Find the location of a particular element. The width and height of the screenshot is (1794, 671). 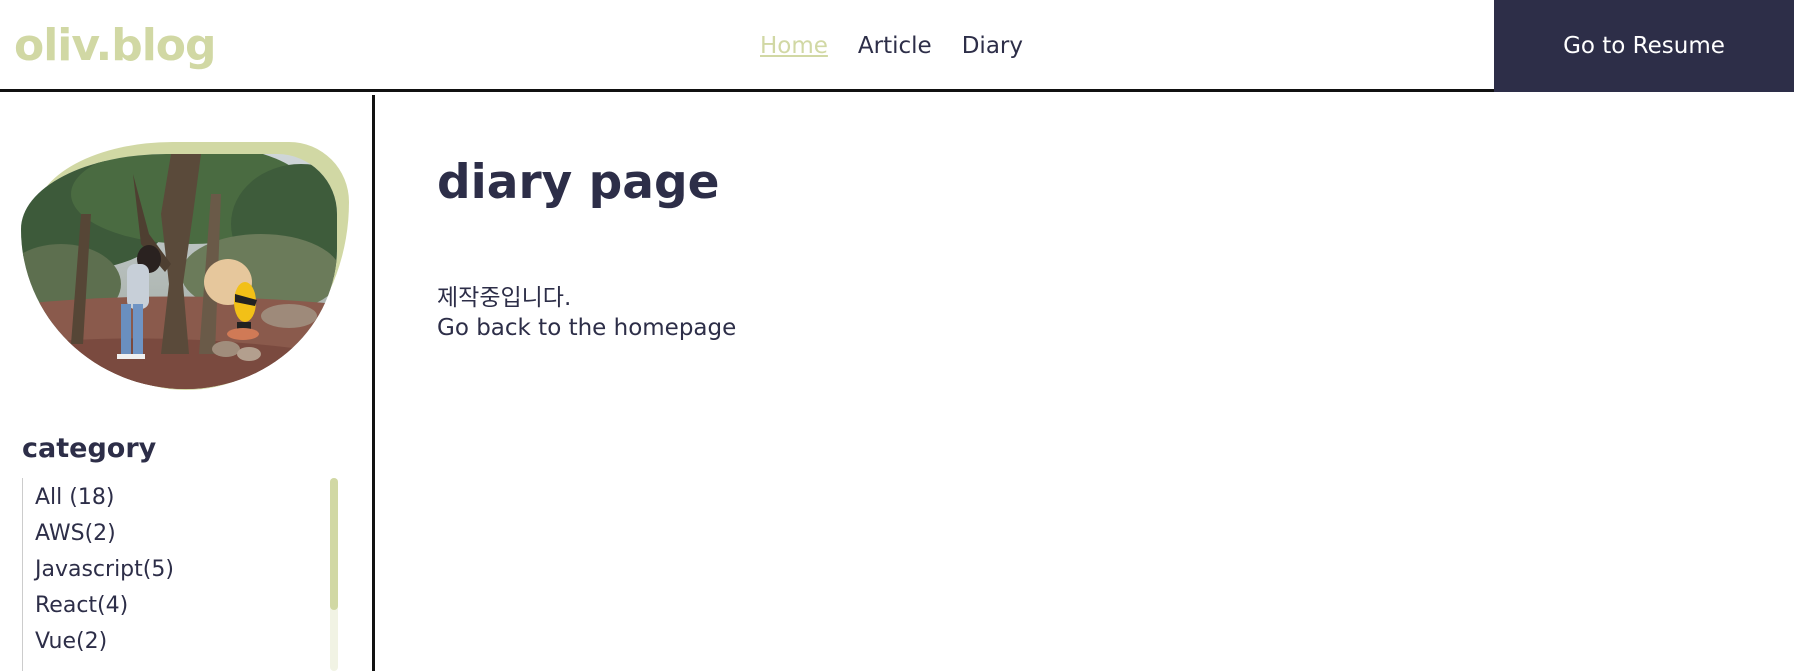

nav-article: Article is located at coordinates (895, 46).